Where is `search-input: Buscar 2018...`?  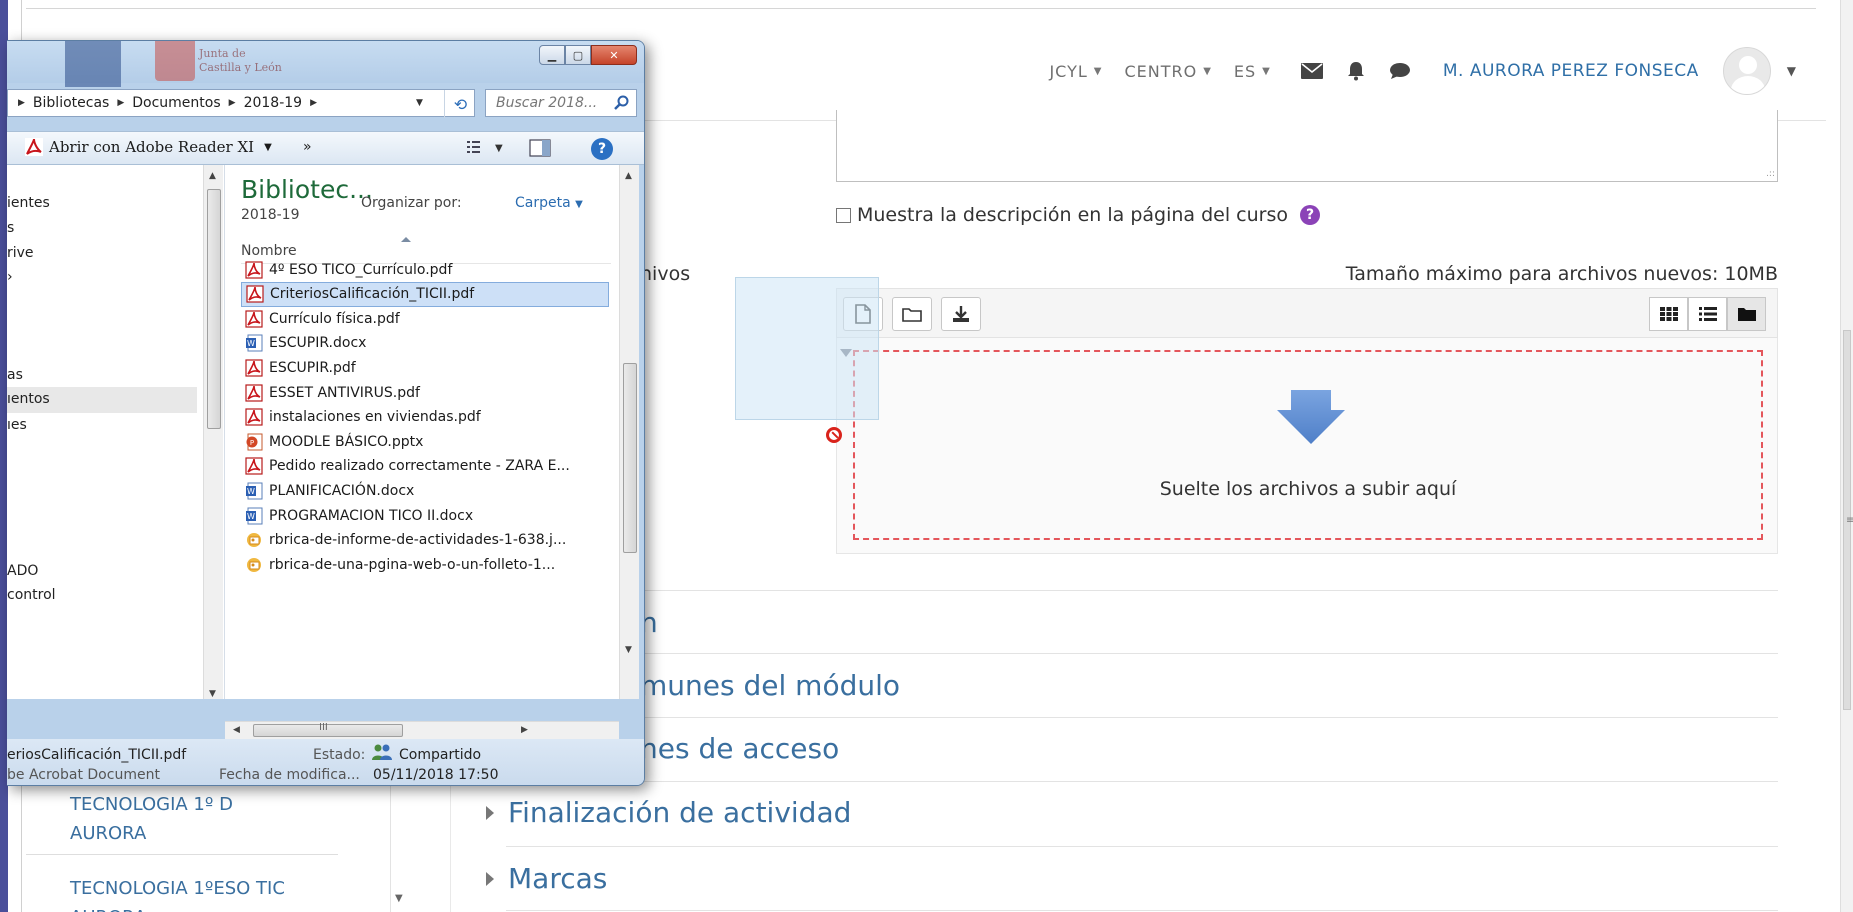 search-input: Buscar 2018... is located at coordinates (561, 103).